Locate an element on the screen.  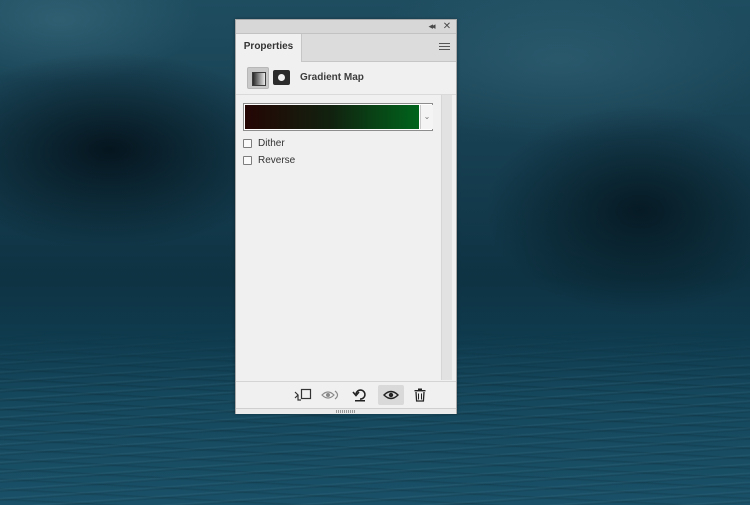
gradient-picker: ⌄ is located at coordinates (338, 117).